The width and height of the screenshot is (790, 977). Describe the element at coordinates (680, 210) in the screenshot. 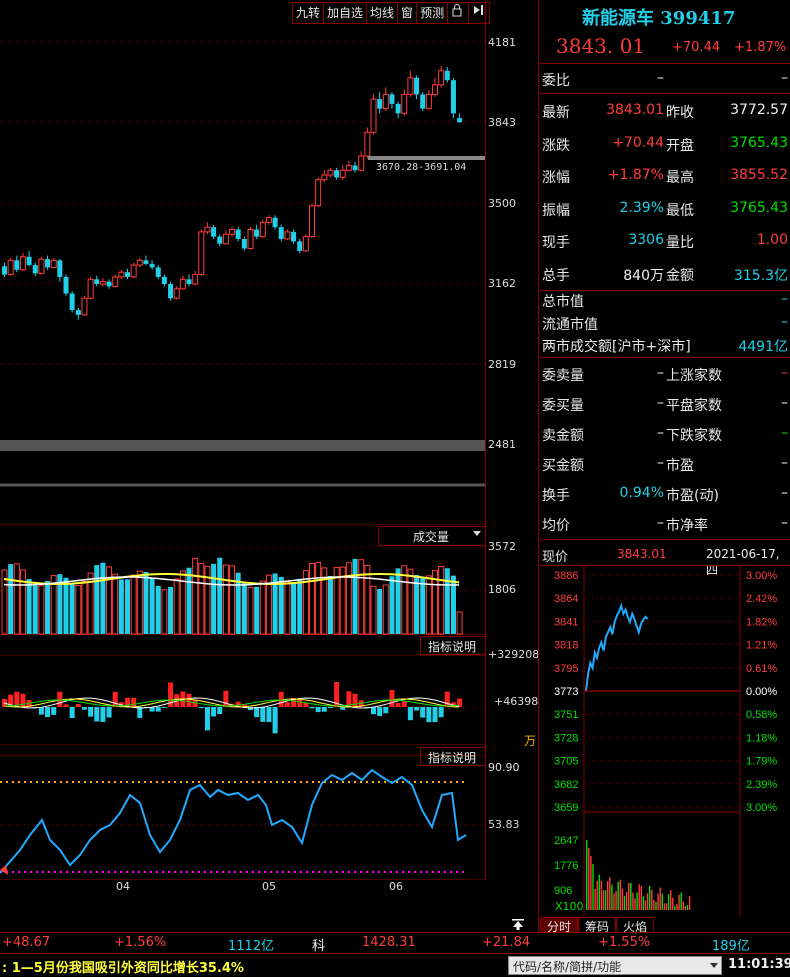

I see `quote-right-label: 最低` at that location.